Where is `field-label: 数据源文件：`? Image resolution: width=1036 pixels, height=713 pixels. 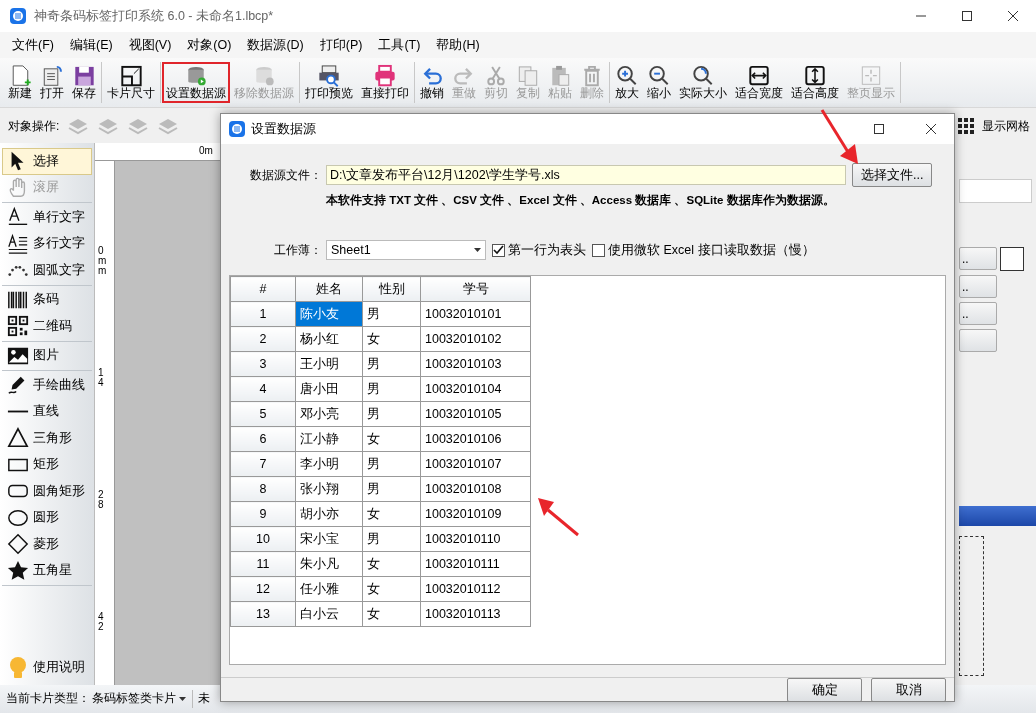 field-label: 数据源文件： is located at coordinates (285, 175).